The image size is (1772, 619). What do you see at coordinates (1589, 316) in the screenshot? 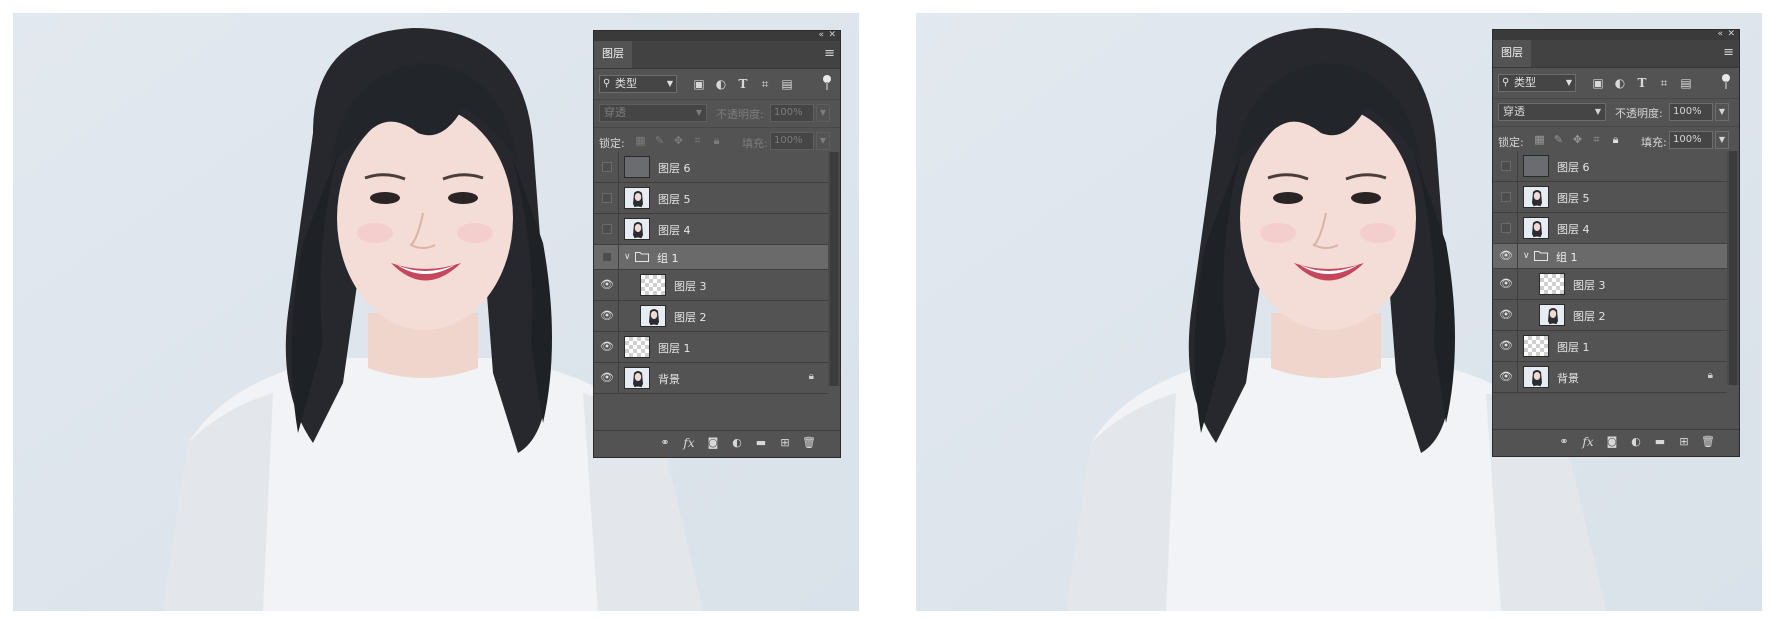
I see `layer-name: 图层 2` at bounding box center [1589, 316].